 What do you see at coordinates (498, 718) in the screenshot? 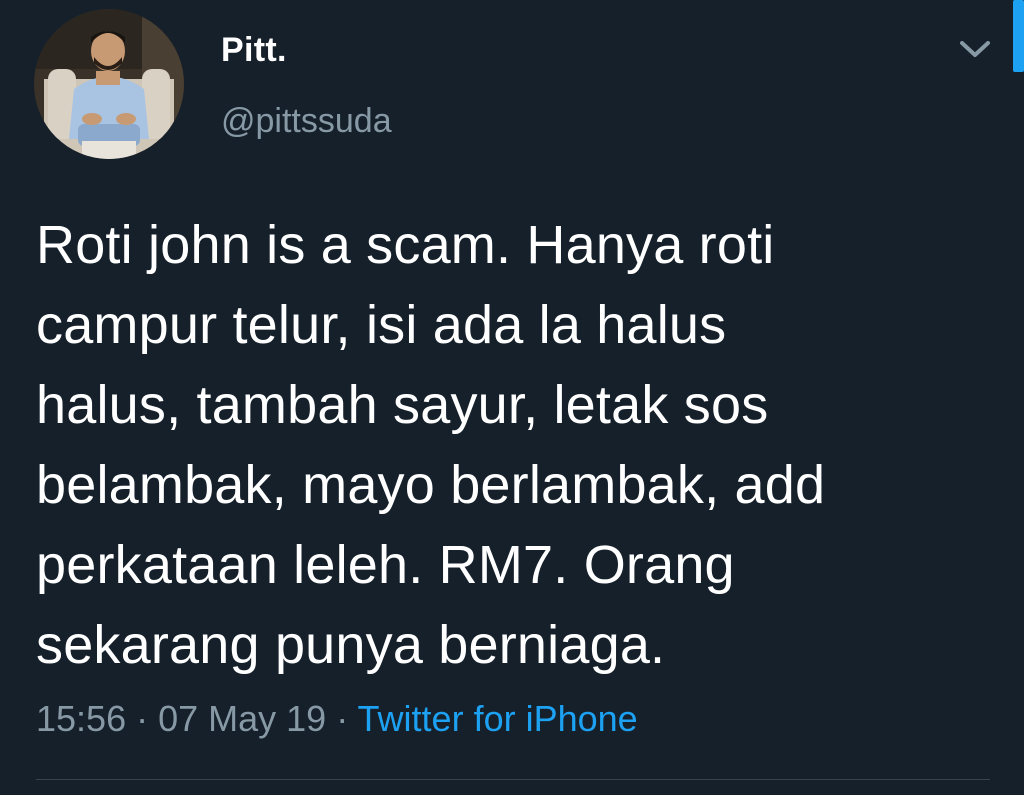
I see `tweet-source-link: Twitter for iPhone` at bounding box center [498, 718].